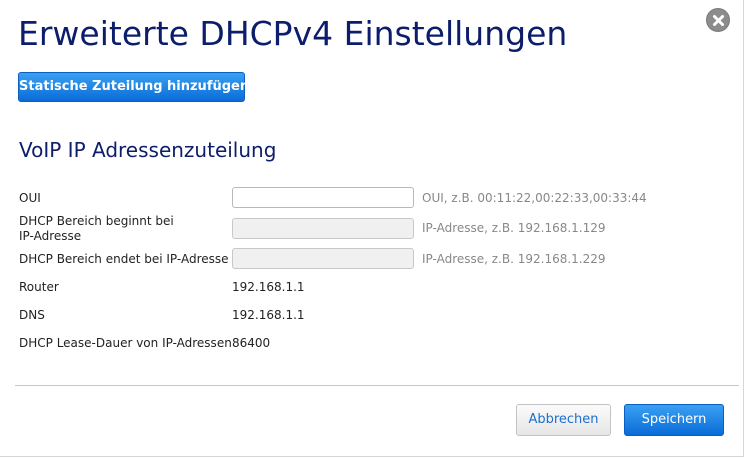 The image size is (745, 458). What do you see at coordinates (323, 258) in the screenshot?
I see `range-end-input` at bounding box center [323, 258].